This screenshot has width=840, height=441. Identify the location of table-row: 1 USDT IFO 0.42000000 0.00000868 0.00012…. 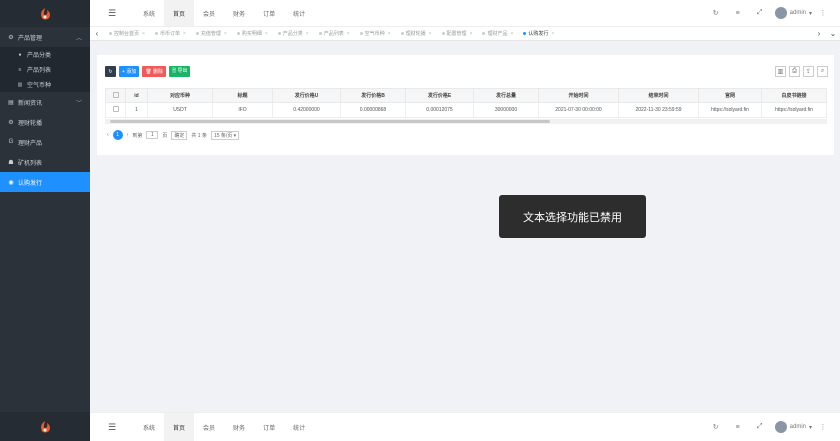
(466, 110).